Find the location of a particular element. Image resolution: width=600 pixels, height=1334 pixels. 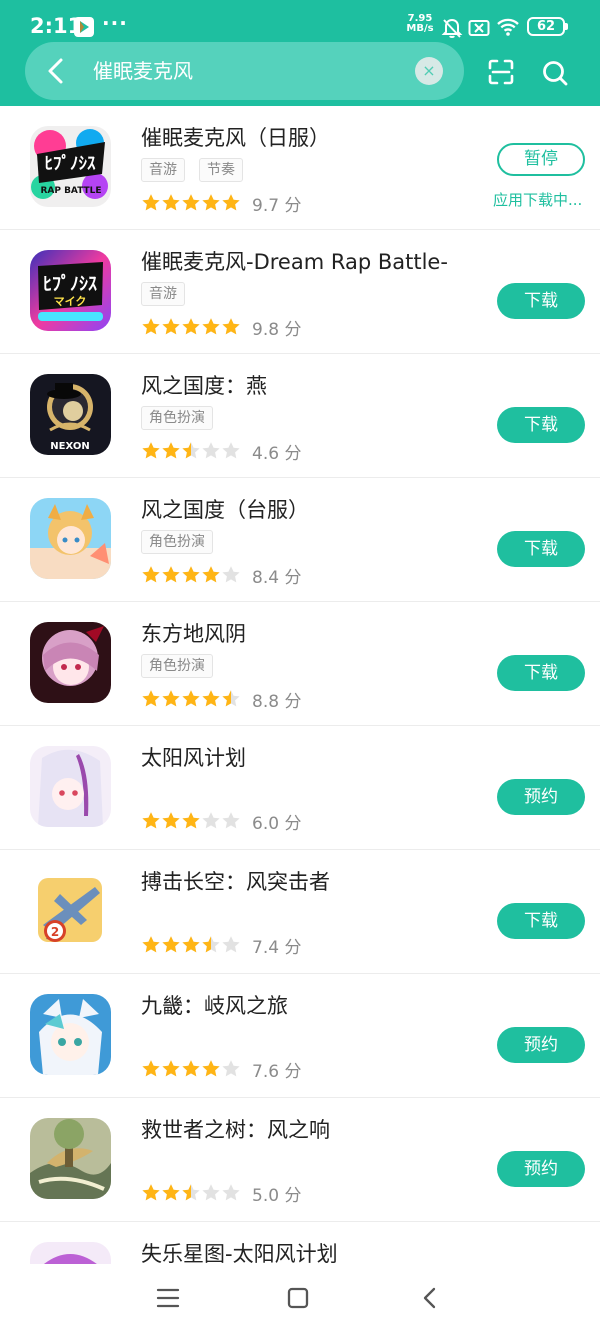

app-name: 太阳风计划 is located at coordinates (193, 757).